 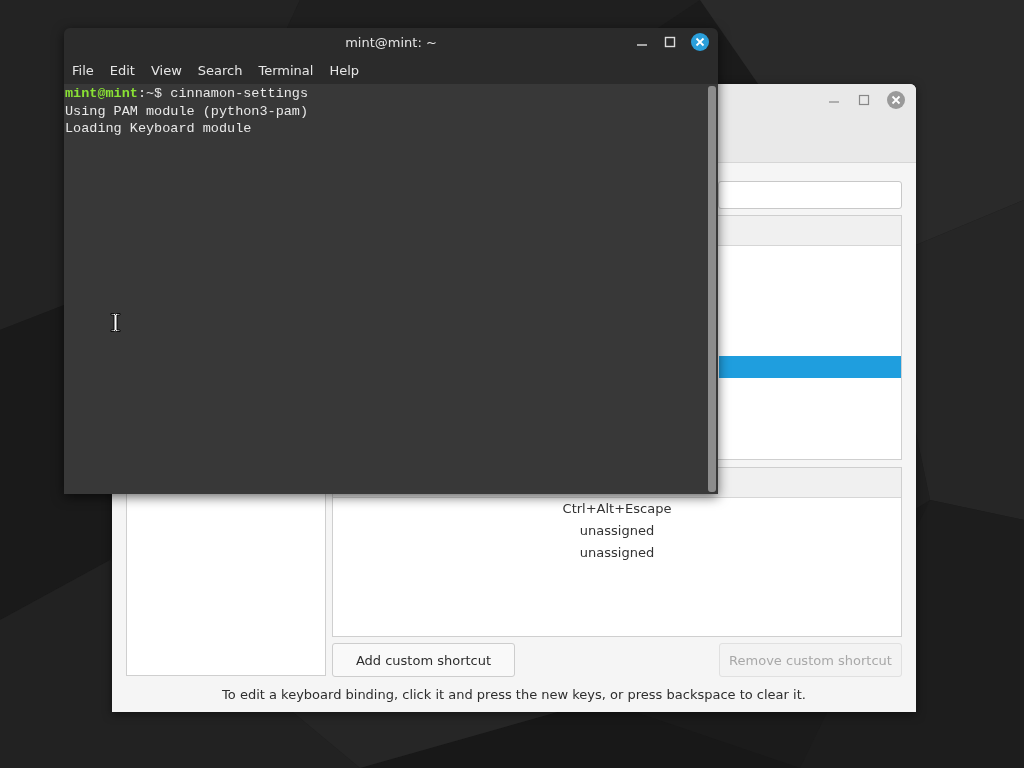 What do you see at coordinates (391, 42) in the screenshot?
I see `window-title: mint@mint: ~` at bounding box center [391, 42].